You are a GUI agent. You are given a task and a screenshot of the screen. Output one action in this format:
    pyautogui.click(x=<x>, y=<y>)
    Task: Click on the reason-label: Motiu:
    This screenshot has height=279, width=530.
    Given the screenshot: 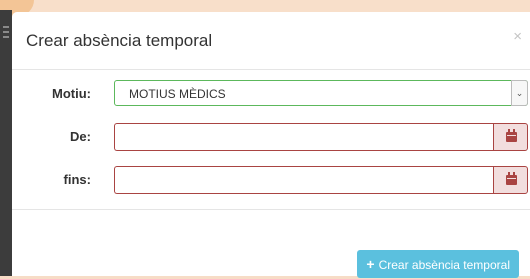 What is the action you would take?
    pyautogui.click(x=71, y=93)
    